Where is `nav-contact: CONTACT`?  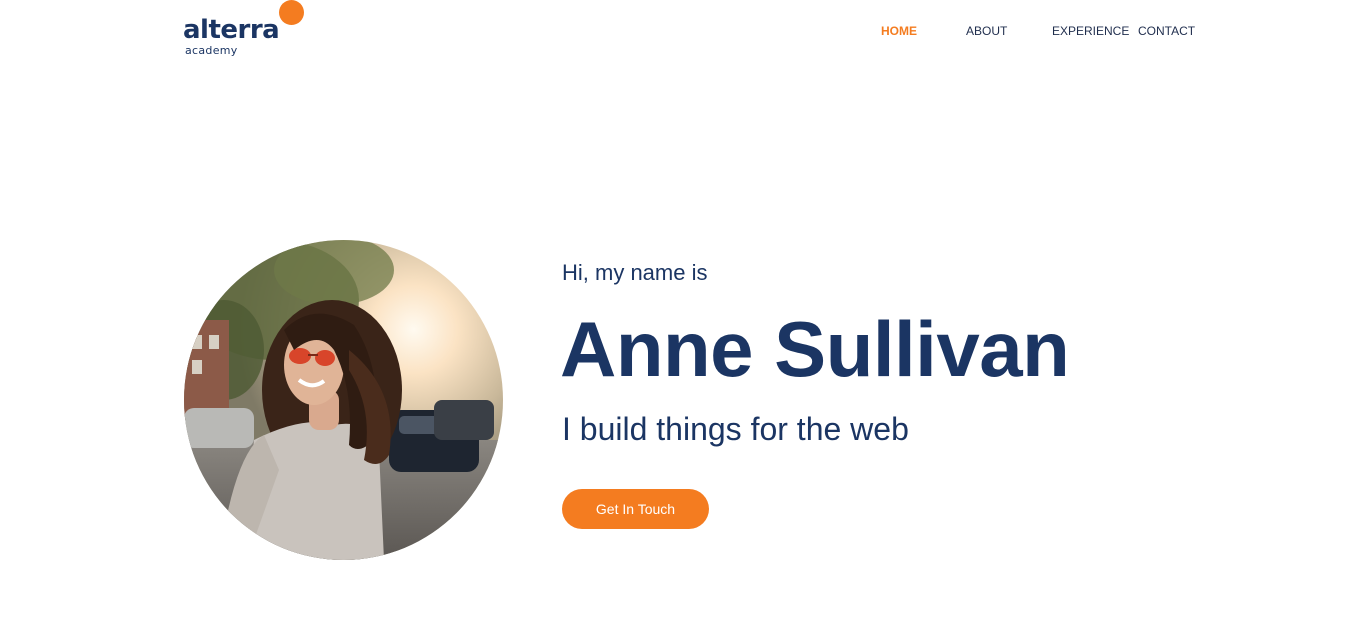
nav-contact: CONTACT is located at coordinates (1166, 31).